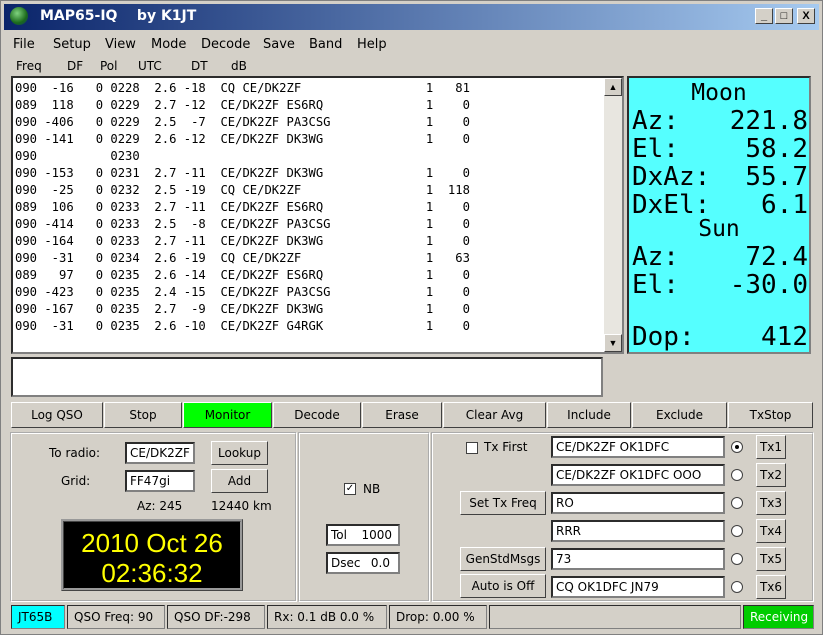  Describe the element at coordinates (770, 415) in the screenshot. I see `txstop-button: TxStop` at that location.